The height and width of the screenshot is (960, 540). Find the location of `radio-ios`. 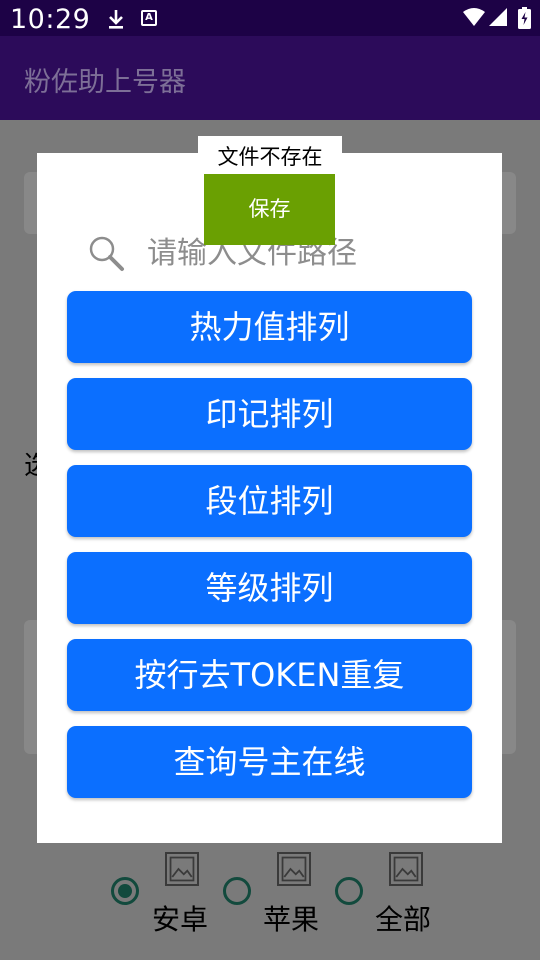

radio-ios is located at coordinates (237, 891).